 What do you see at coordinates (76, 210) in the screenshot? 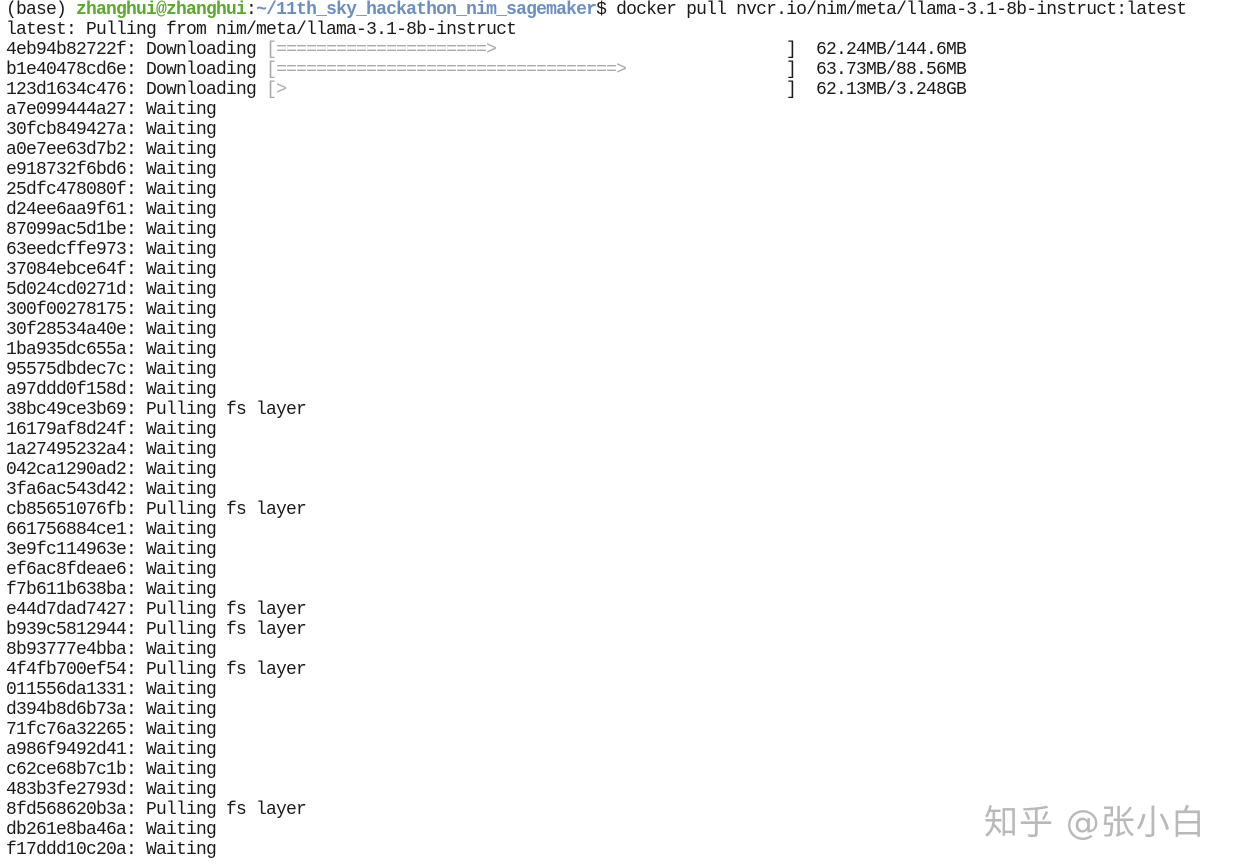
I see `layer-id: d24ee6aa9f61:` at bounding box center [76, 210].